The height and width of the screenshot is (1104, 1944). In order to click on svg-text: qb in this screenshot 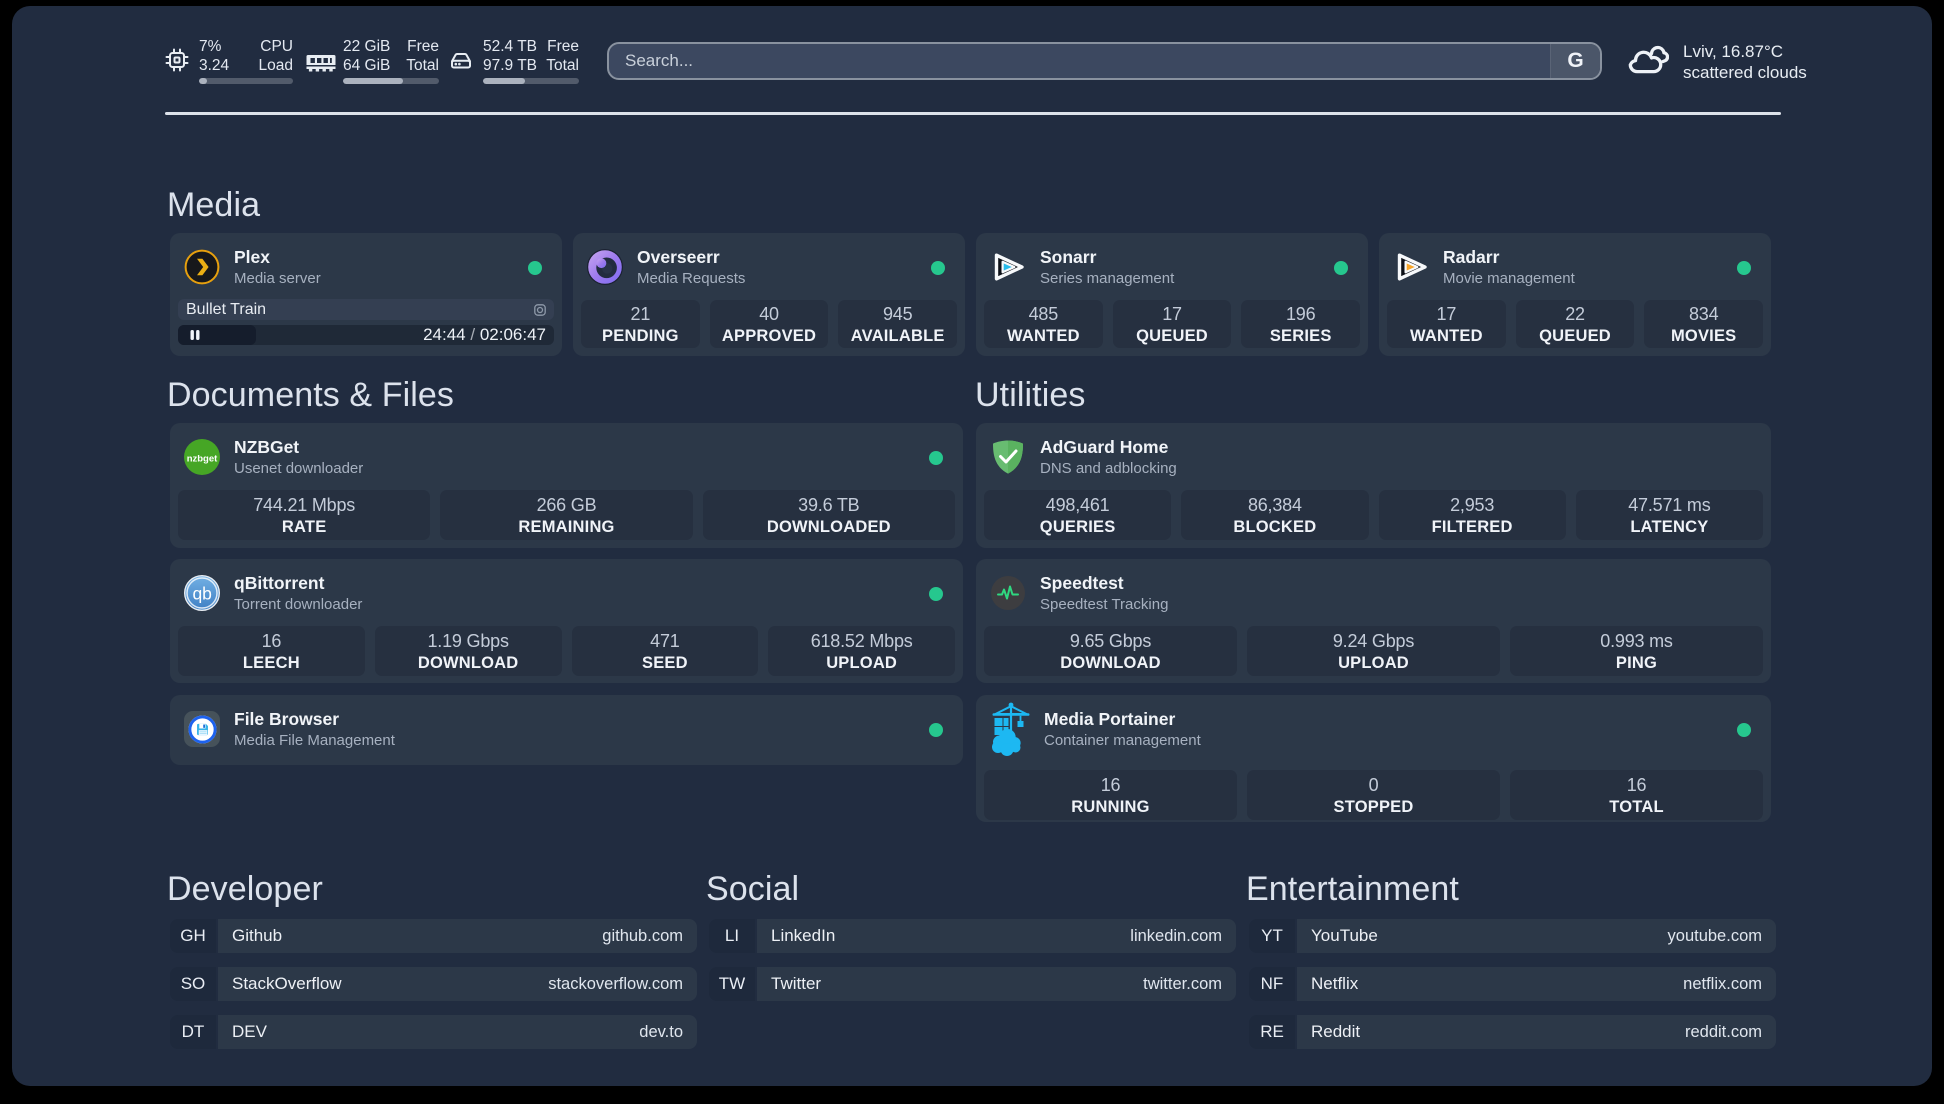, I will do `click(201, 594)`.